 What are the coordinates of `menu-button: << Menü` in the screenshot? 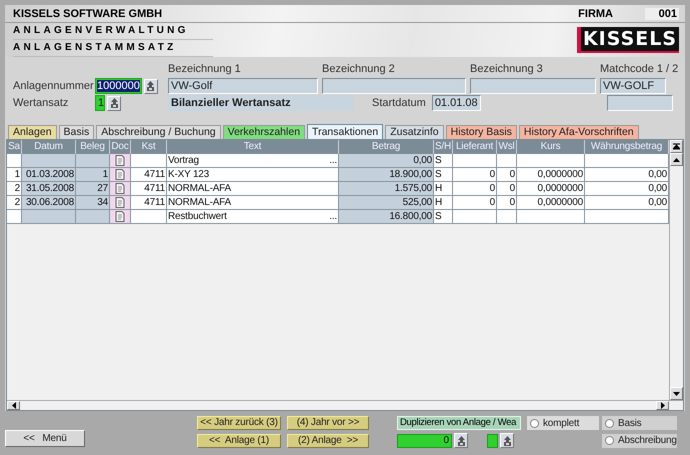 It's located at (45, 438).